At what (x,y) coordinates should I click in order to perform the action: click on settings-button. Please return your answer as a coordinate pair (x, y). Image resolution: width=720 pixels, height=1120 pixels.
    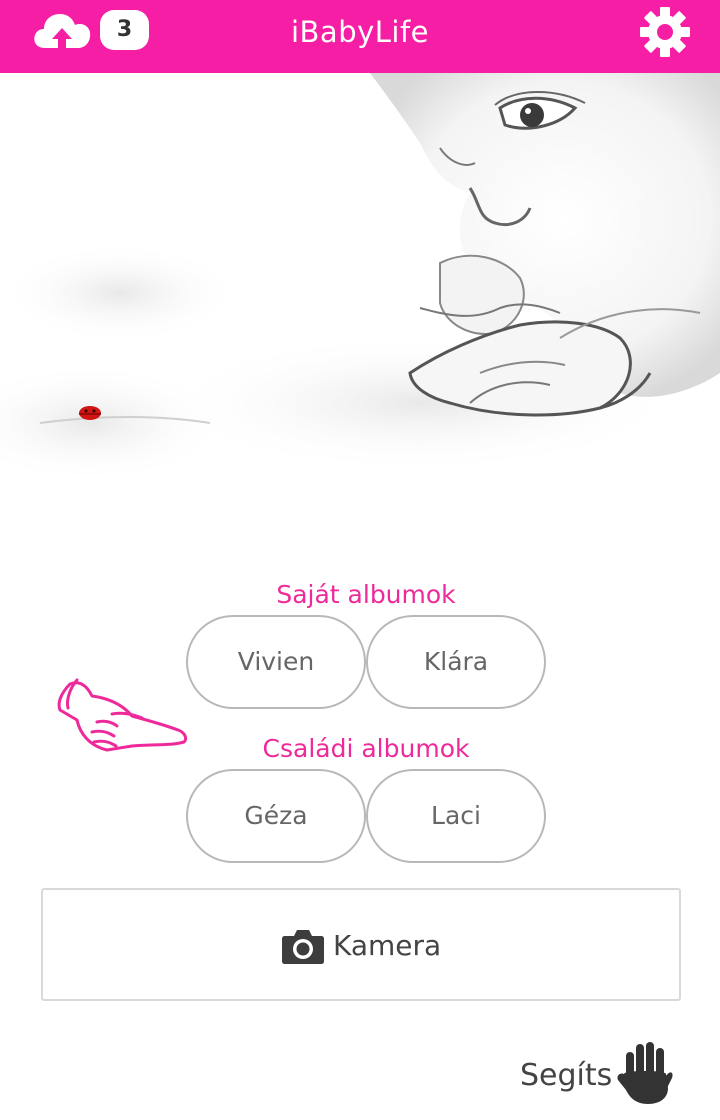
    Looking at the image, I should click on (665, 32).